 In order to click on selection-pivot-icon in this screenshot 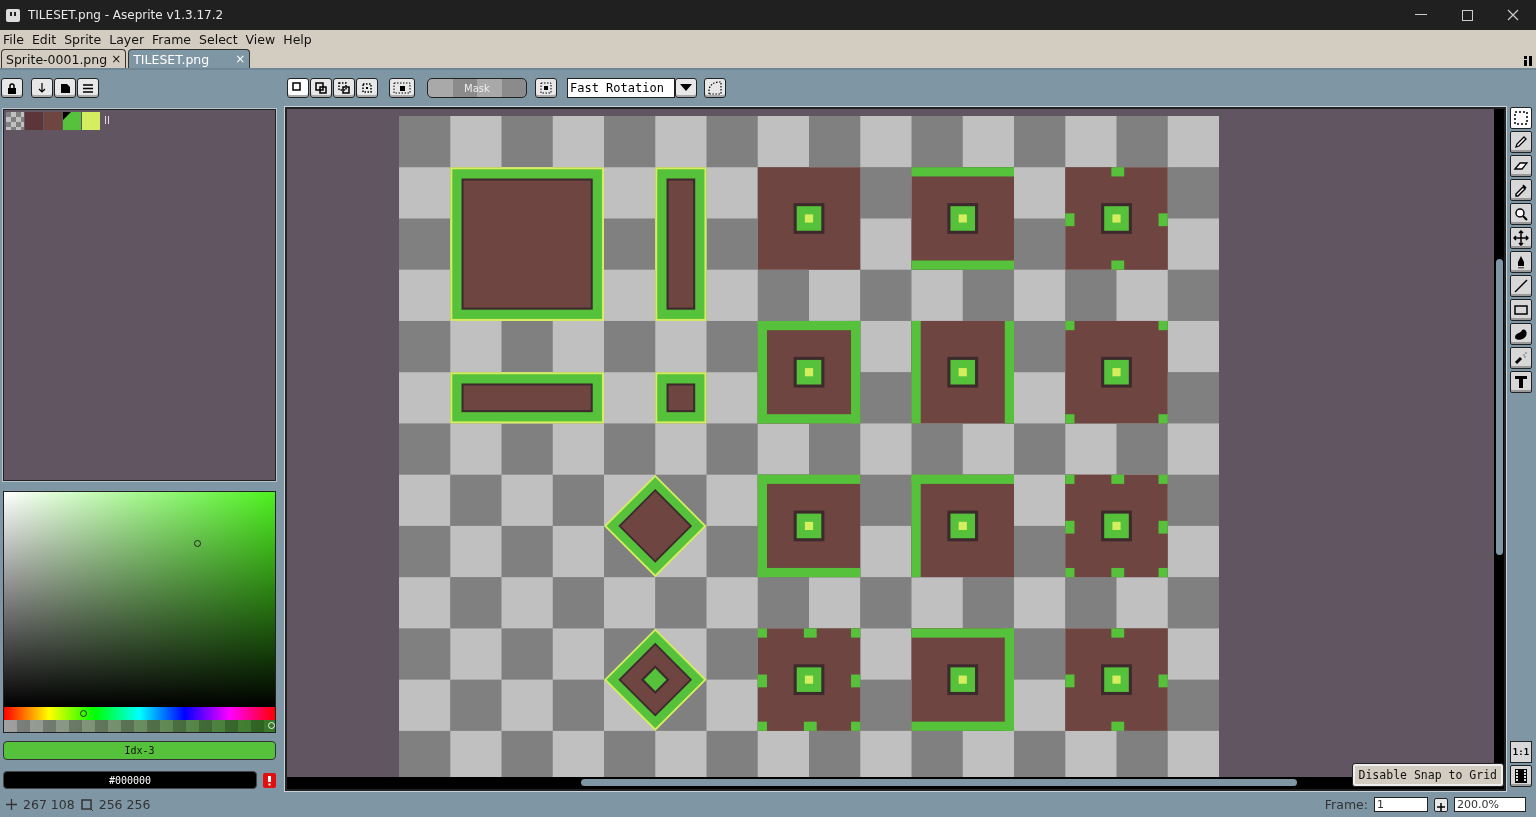, I will do `click(402, 88)`.